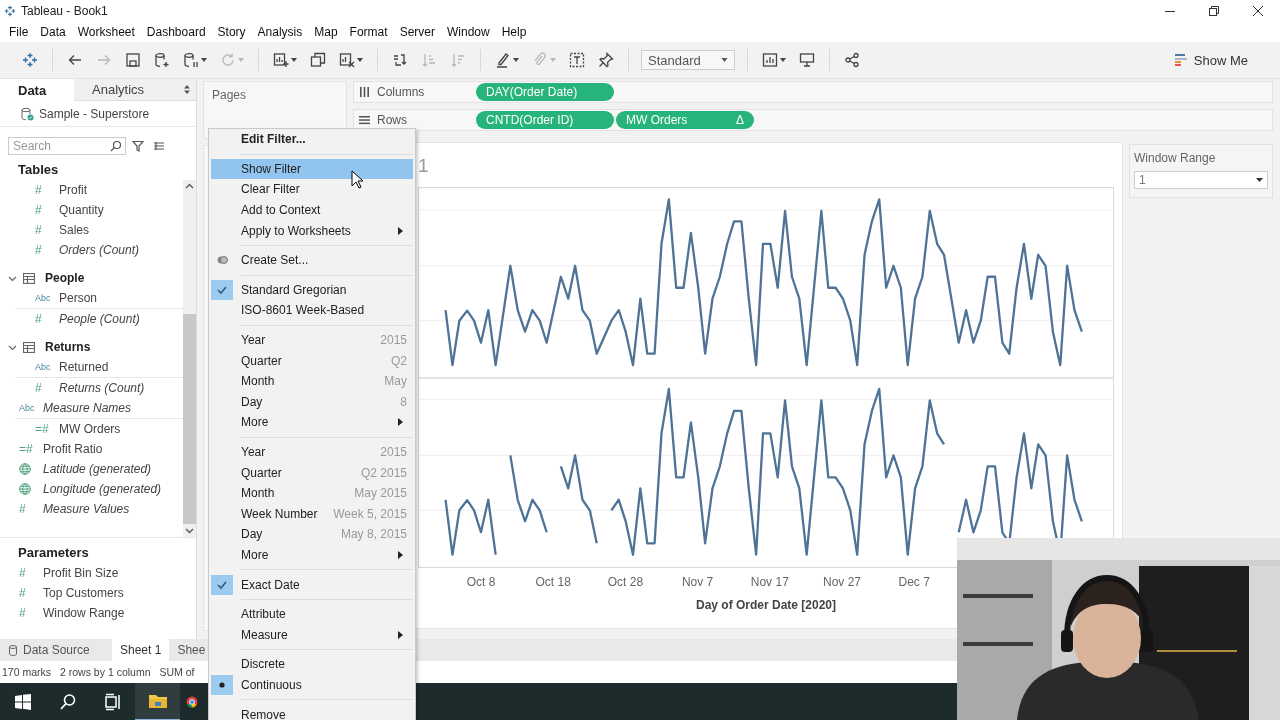 The image size is (1280, 720). Describe the element at coordinates (84, 367) in the screenshot. I see `field-name: Returned` at that location.